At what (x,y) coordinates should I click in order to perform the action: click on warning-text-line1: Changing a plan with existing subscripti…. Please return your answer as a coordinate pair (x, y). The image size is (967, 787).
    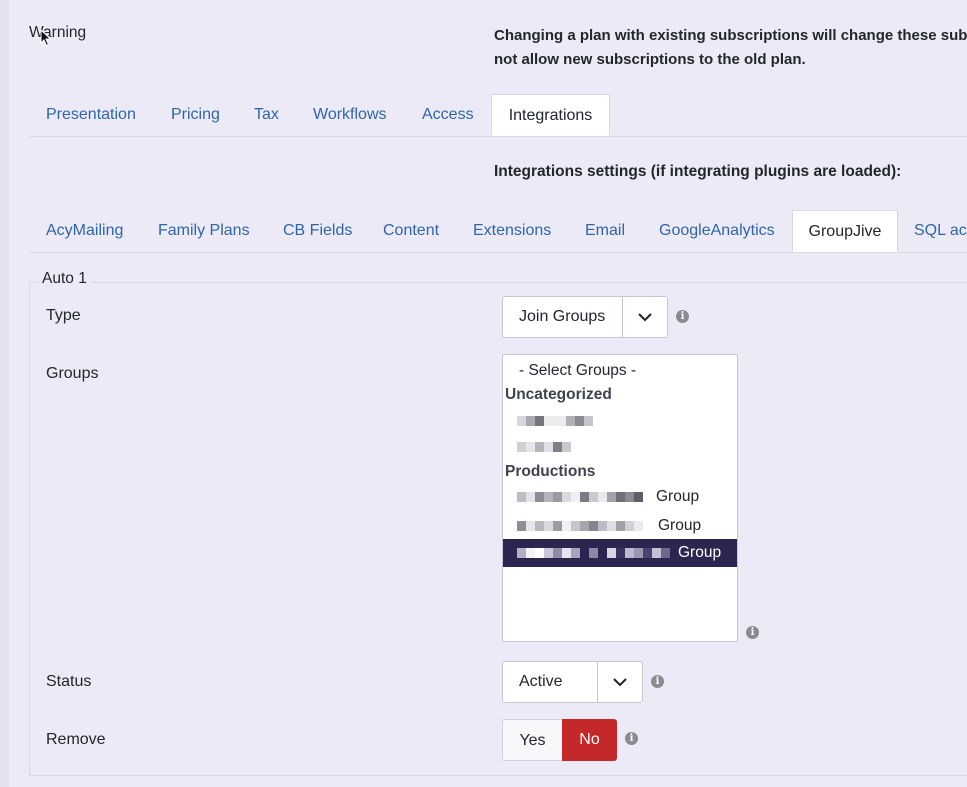
    Looking at the image, I should click on (730, 35).